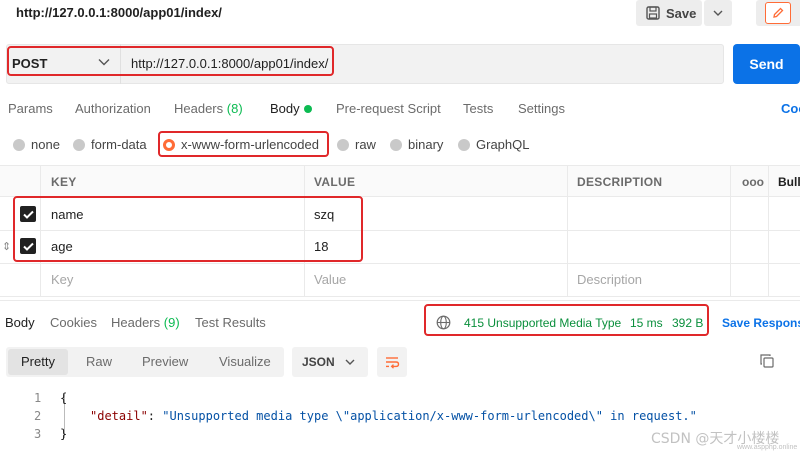 The height and width of the screenshot is (452, 800). Describe the element at coordinates (324, 214) in the screenshot. I see `param-value: szq` at that location.